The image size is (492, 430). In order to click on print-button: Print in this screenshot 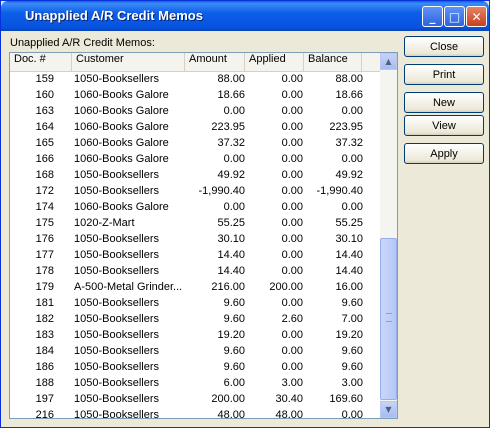, I will do `click(444, 74)`.